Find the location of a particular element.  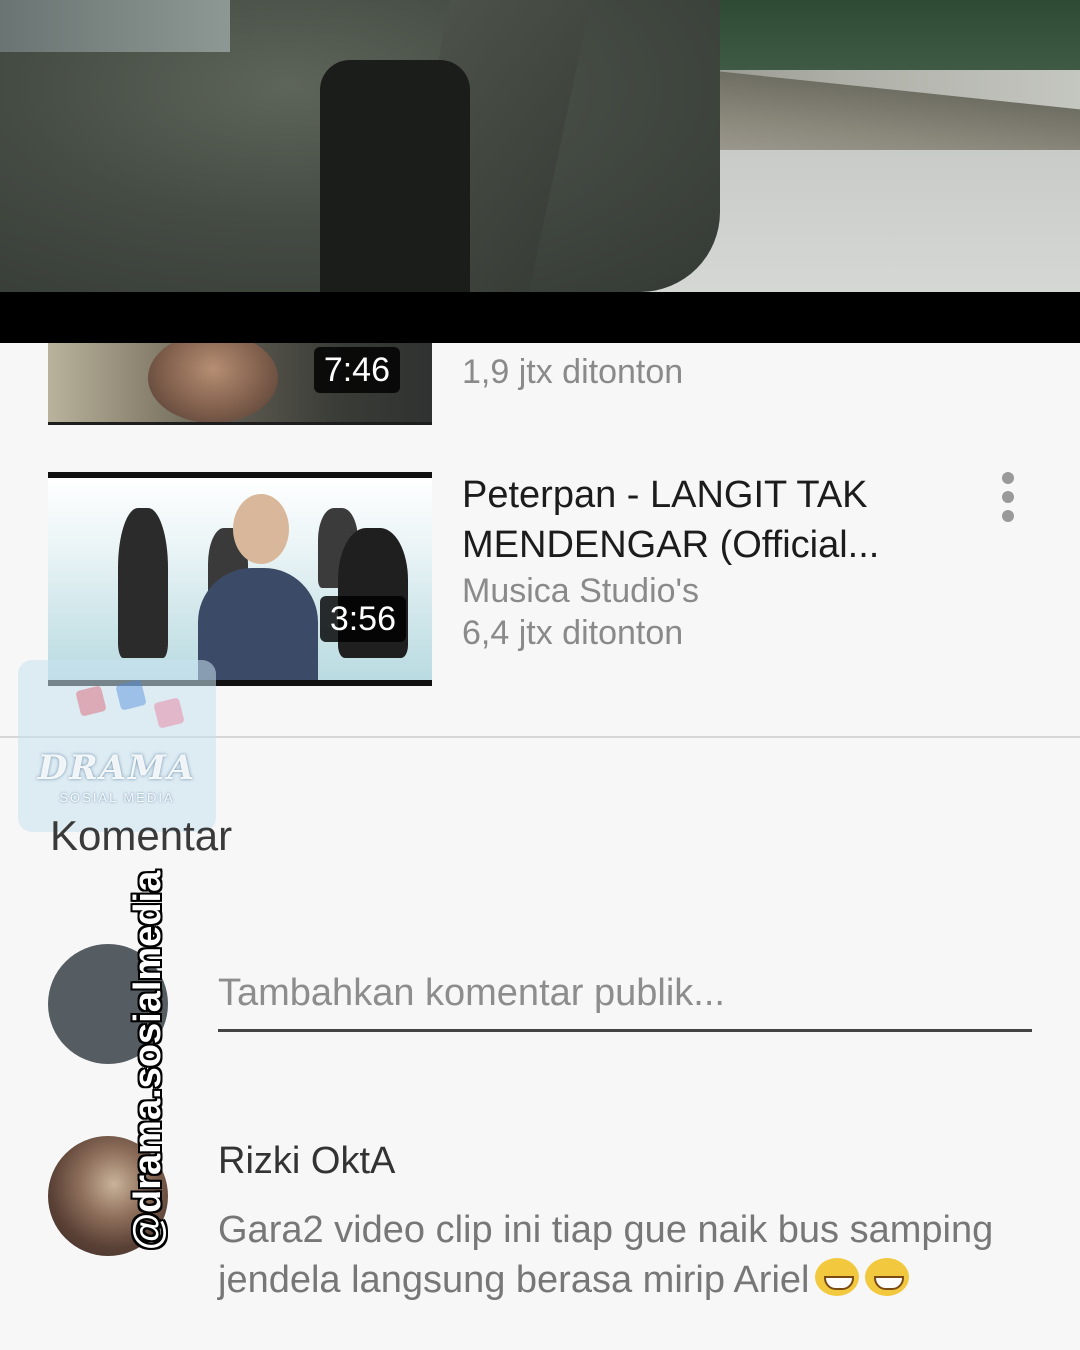

watermark-logo-text: DRAMA is located at coordinates (117, 768).